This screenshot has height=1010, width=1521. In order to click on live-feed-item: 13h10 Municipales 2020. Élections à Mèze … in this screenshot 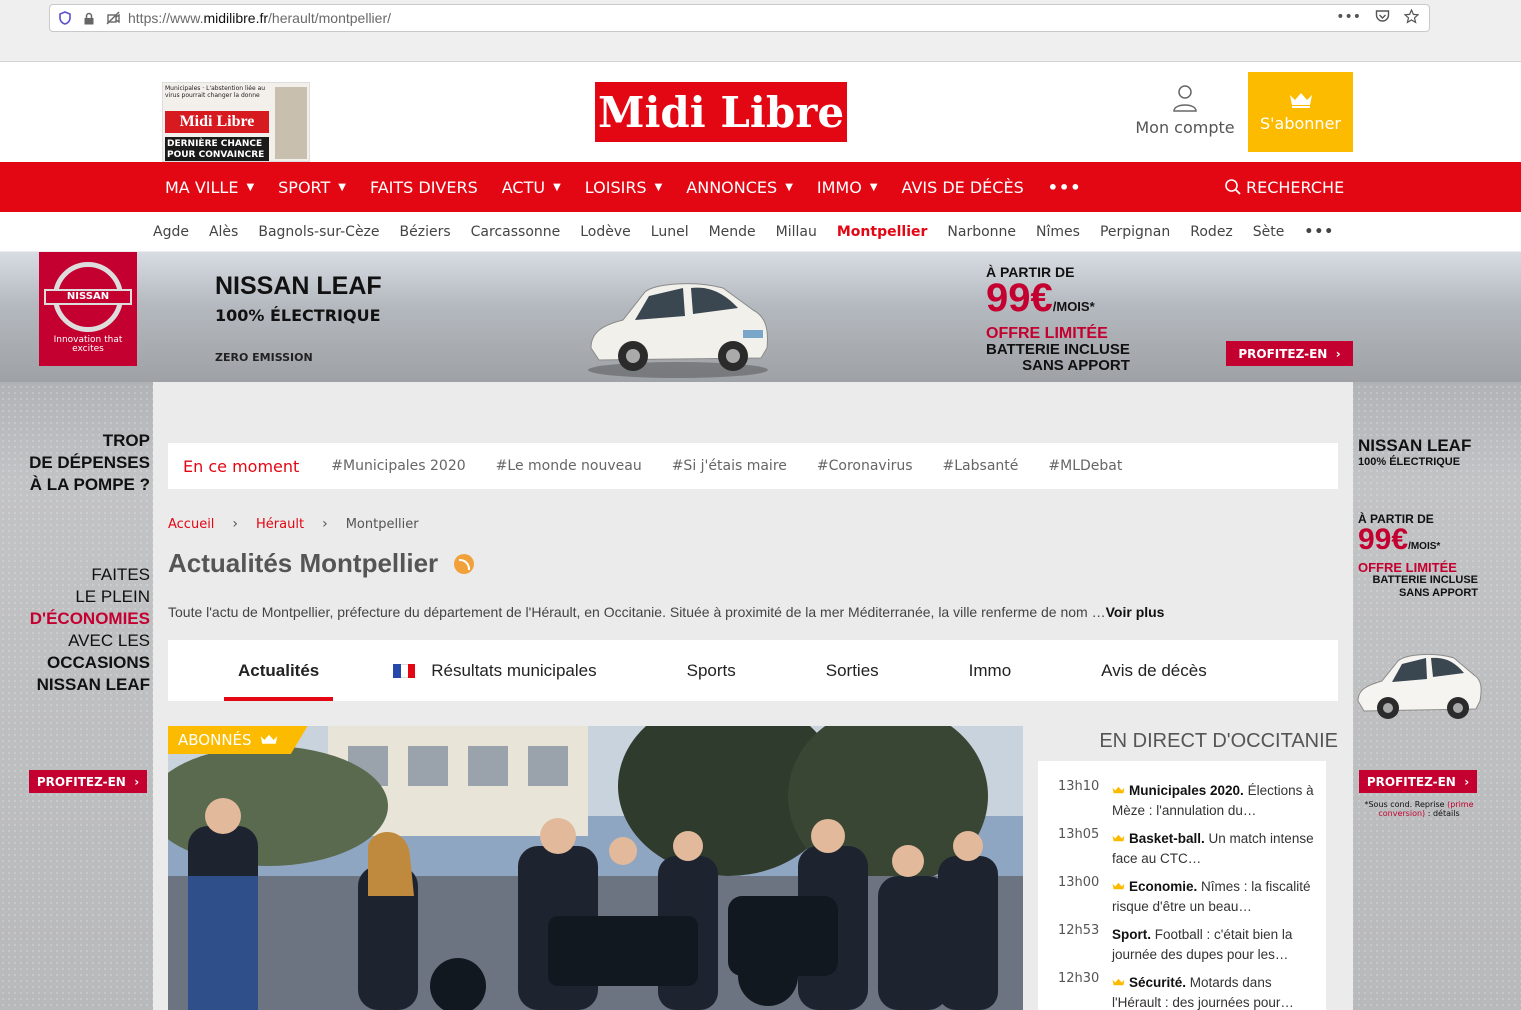, I will do `click(1182, 789)`.